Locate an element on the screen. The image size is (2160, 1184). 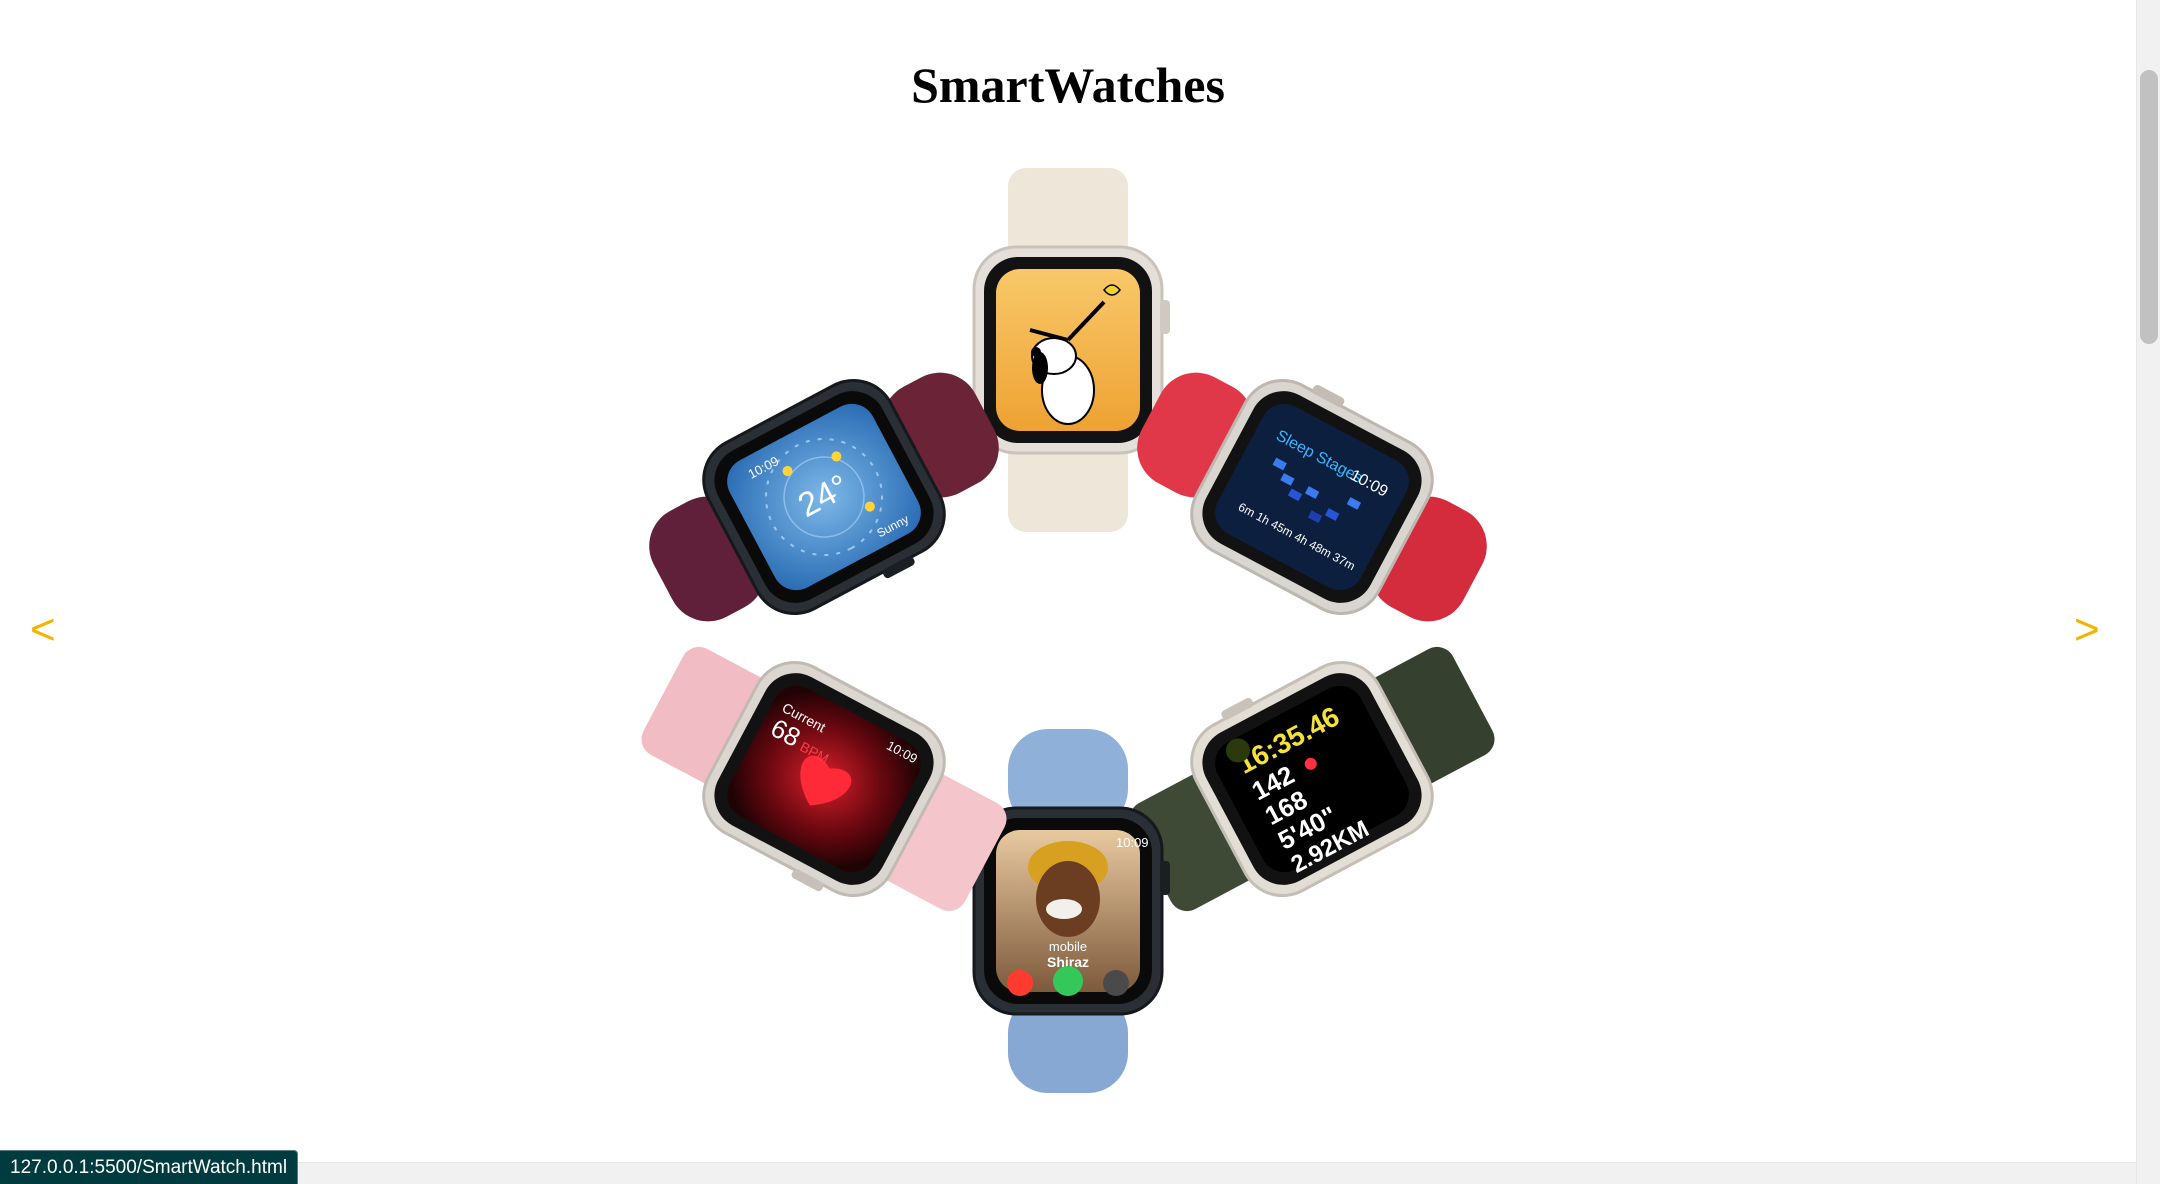
status-bar-url: 127.0.0.1:5500/SmartWatch.html is located at coordinates (149, 1167).